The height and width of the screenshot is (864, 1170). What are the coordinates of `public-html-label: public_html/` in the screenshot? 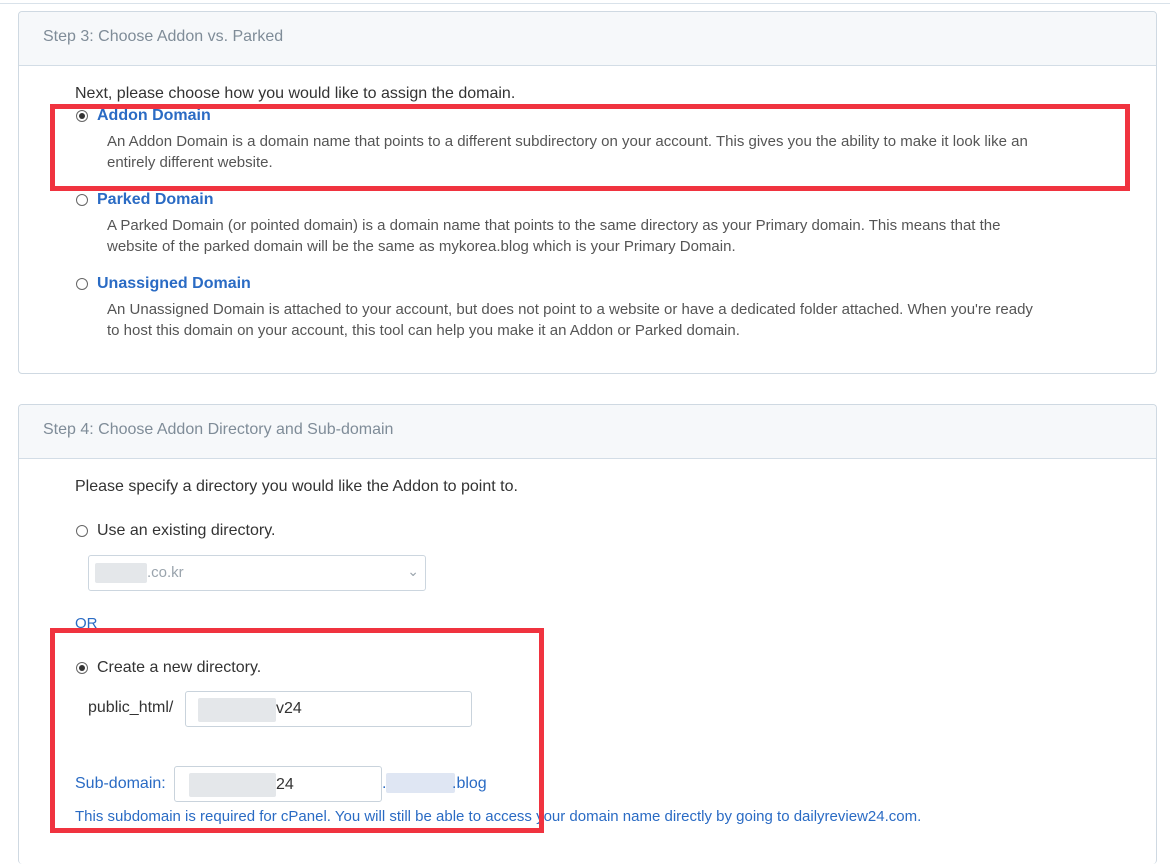 It's located at (131, 707).